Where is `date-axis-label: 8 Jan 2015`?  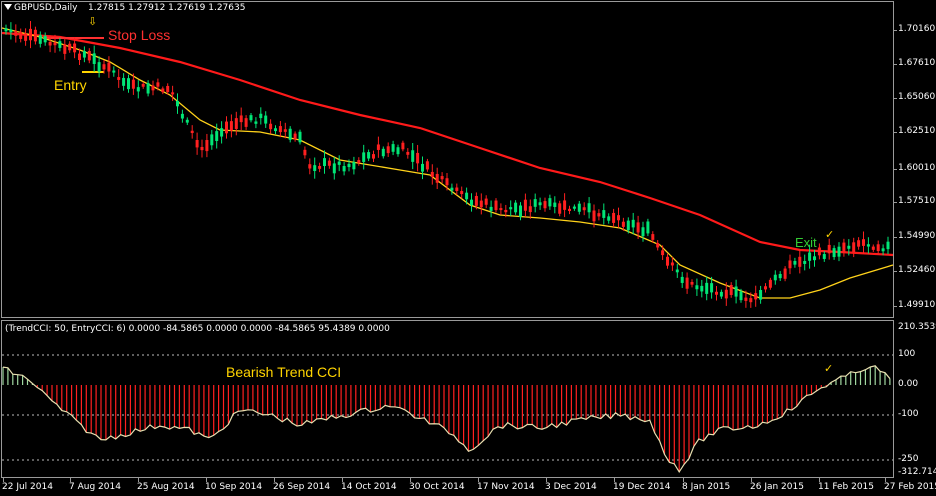
date-axis-label: 8 Jan 2015 is located at coordinates (706, 487).